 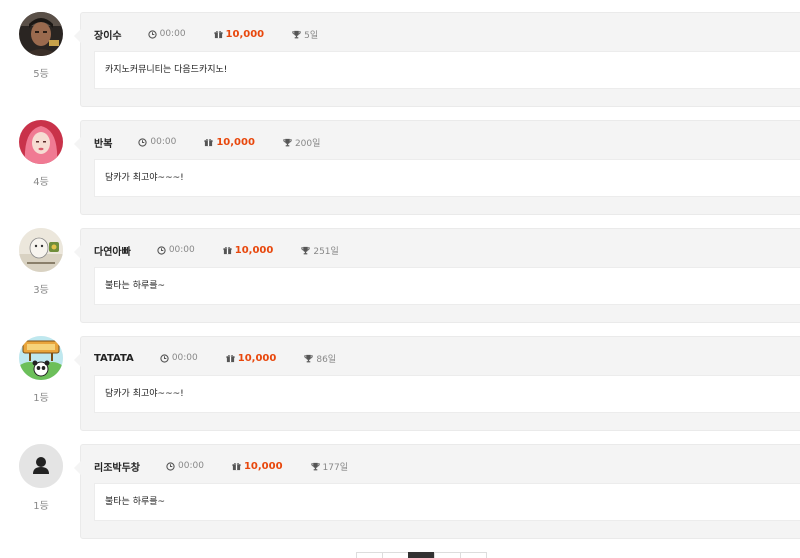 I want to click on days-info: 86일, so click(x=320, y=358).